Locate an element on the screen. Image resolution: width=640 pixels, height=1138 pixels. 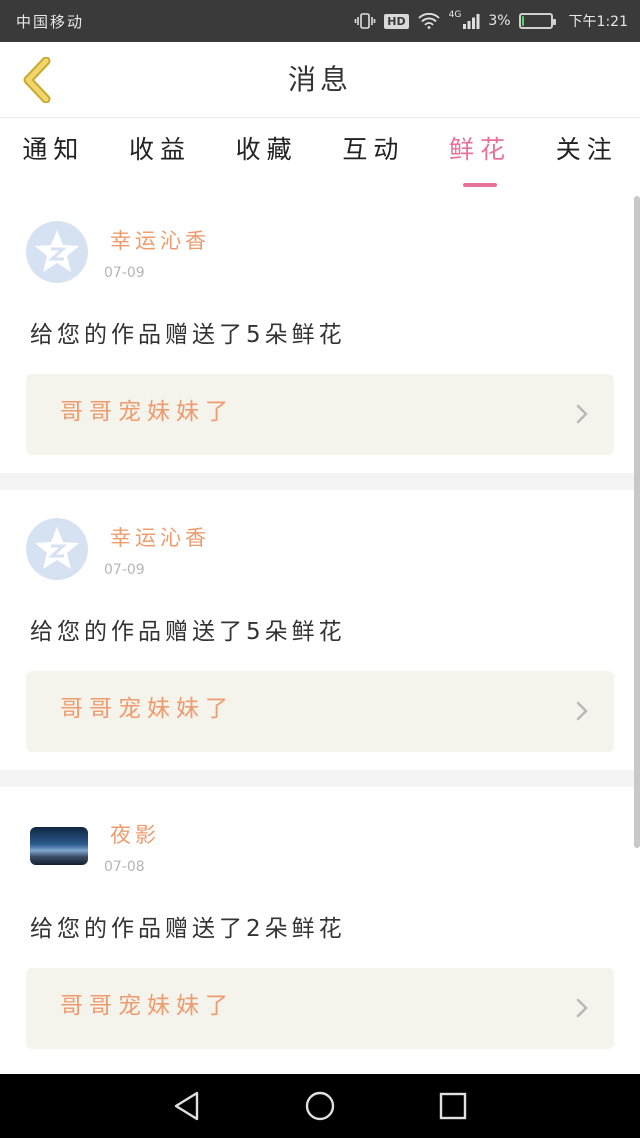
active-tab-indicator is located at coordinates (480, 185).